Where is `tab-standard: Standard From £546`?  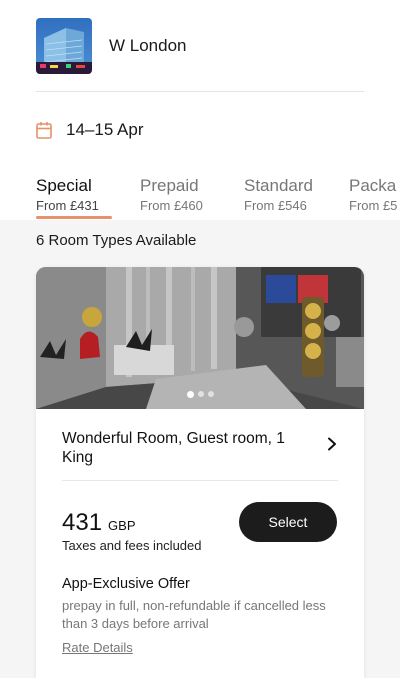
tab-standard: Standard From £546 is located at coordinates (278, 198).